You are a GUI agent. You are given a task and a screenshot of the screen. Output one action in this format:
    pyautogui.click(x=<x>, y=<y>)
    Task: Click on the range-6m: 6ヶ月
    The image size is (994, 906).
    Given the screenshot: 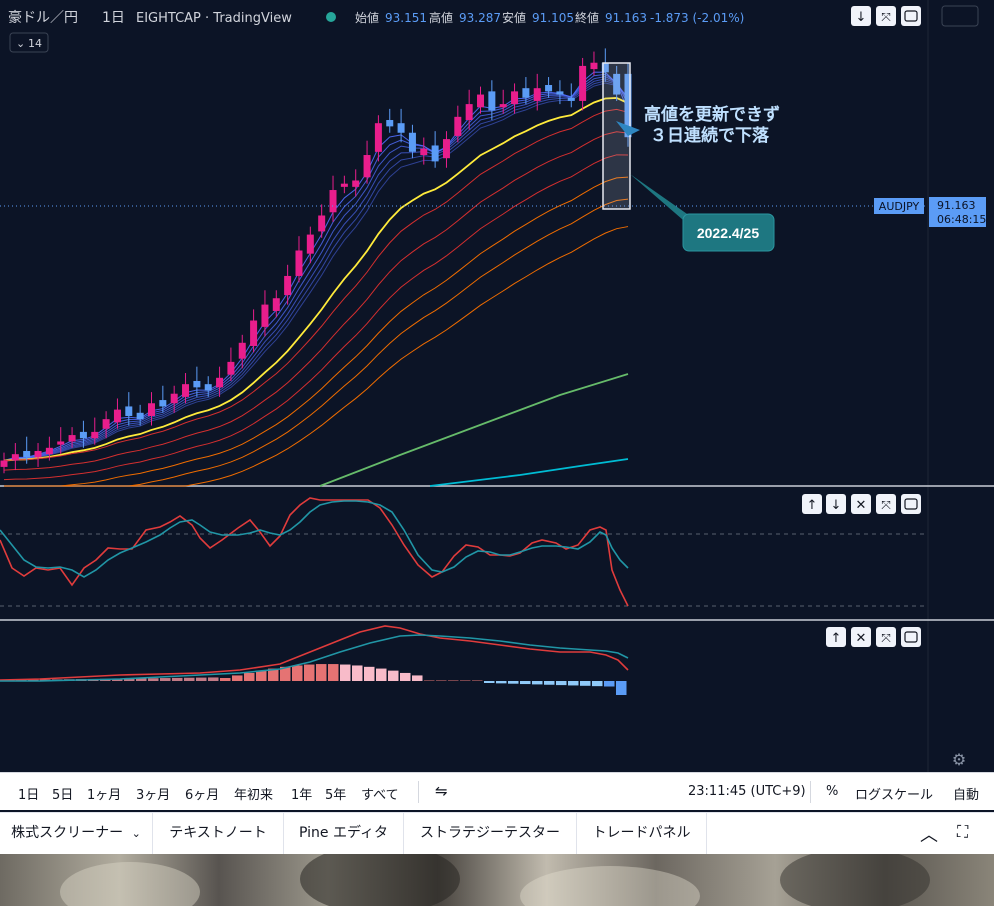 What is the action you would take?
    pyautogui.click(x=202, y=793)
    